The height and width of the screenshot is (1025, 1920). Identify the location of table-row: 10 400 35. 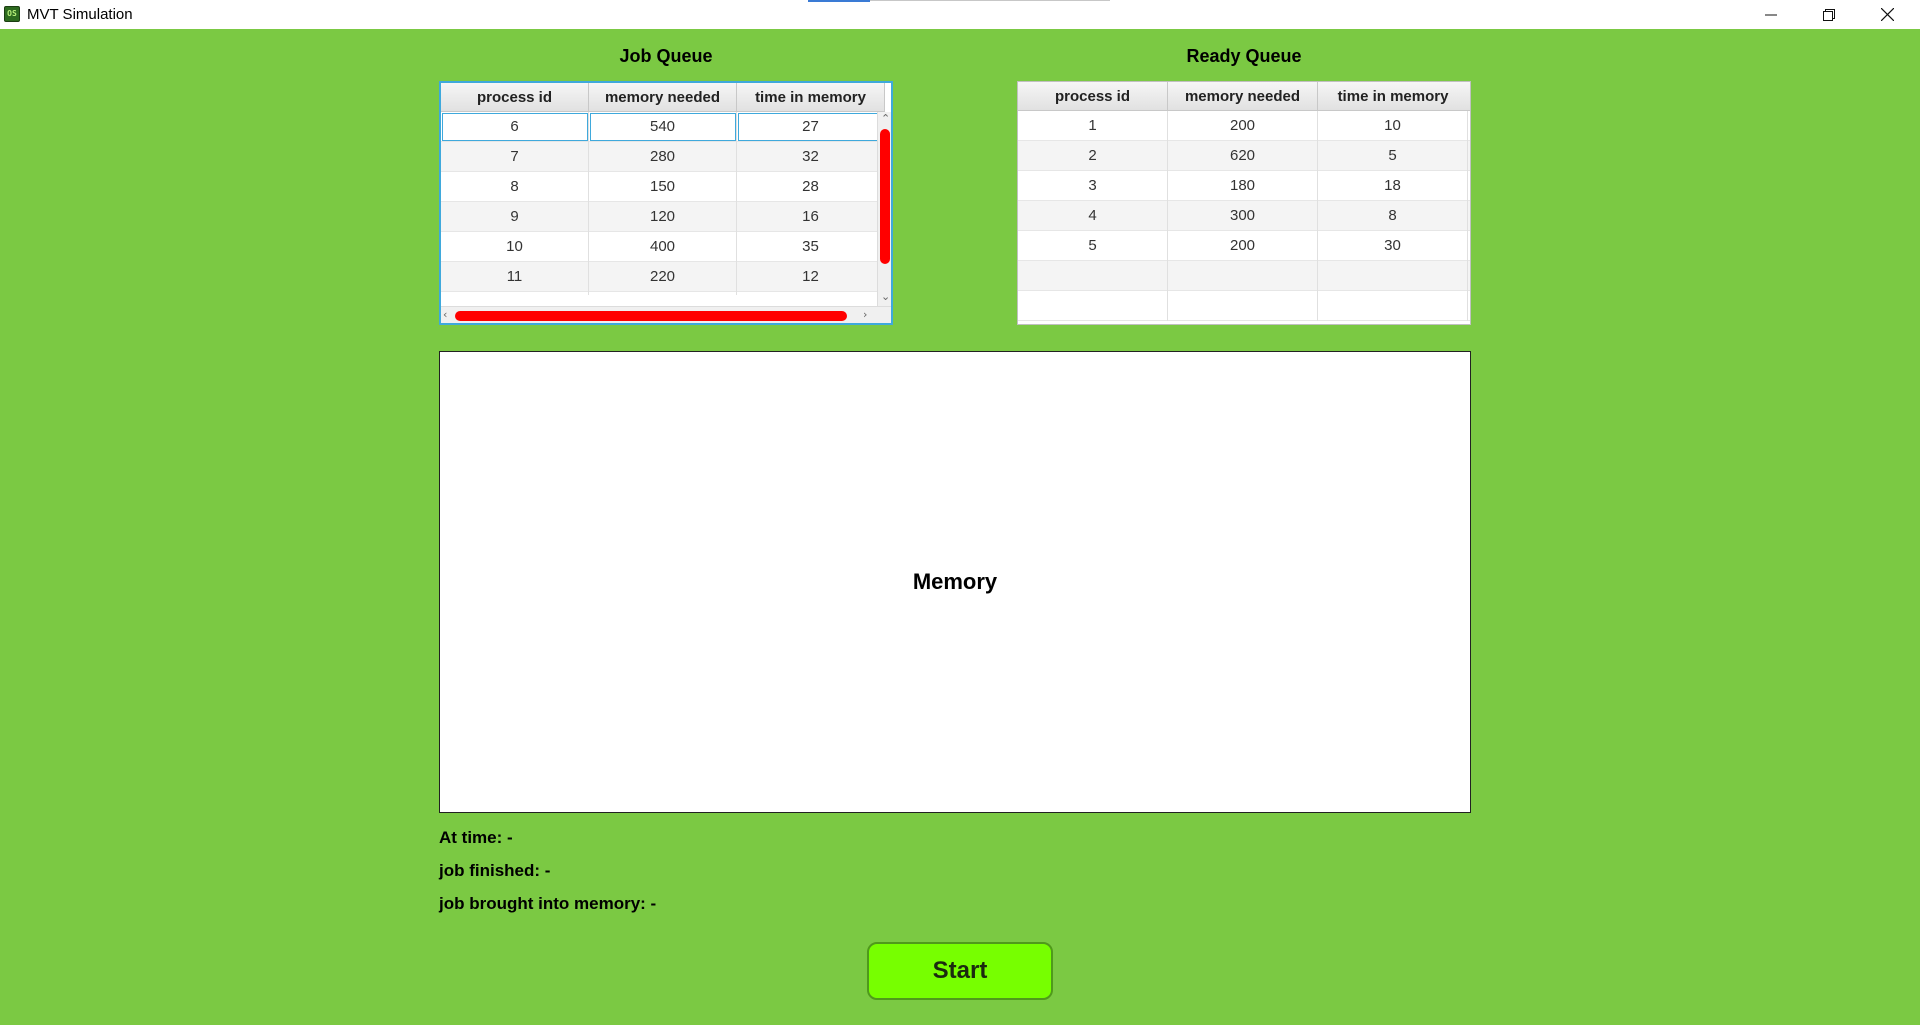
(663, 247).